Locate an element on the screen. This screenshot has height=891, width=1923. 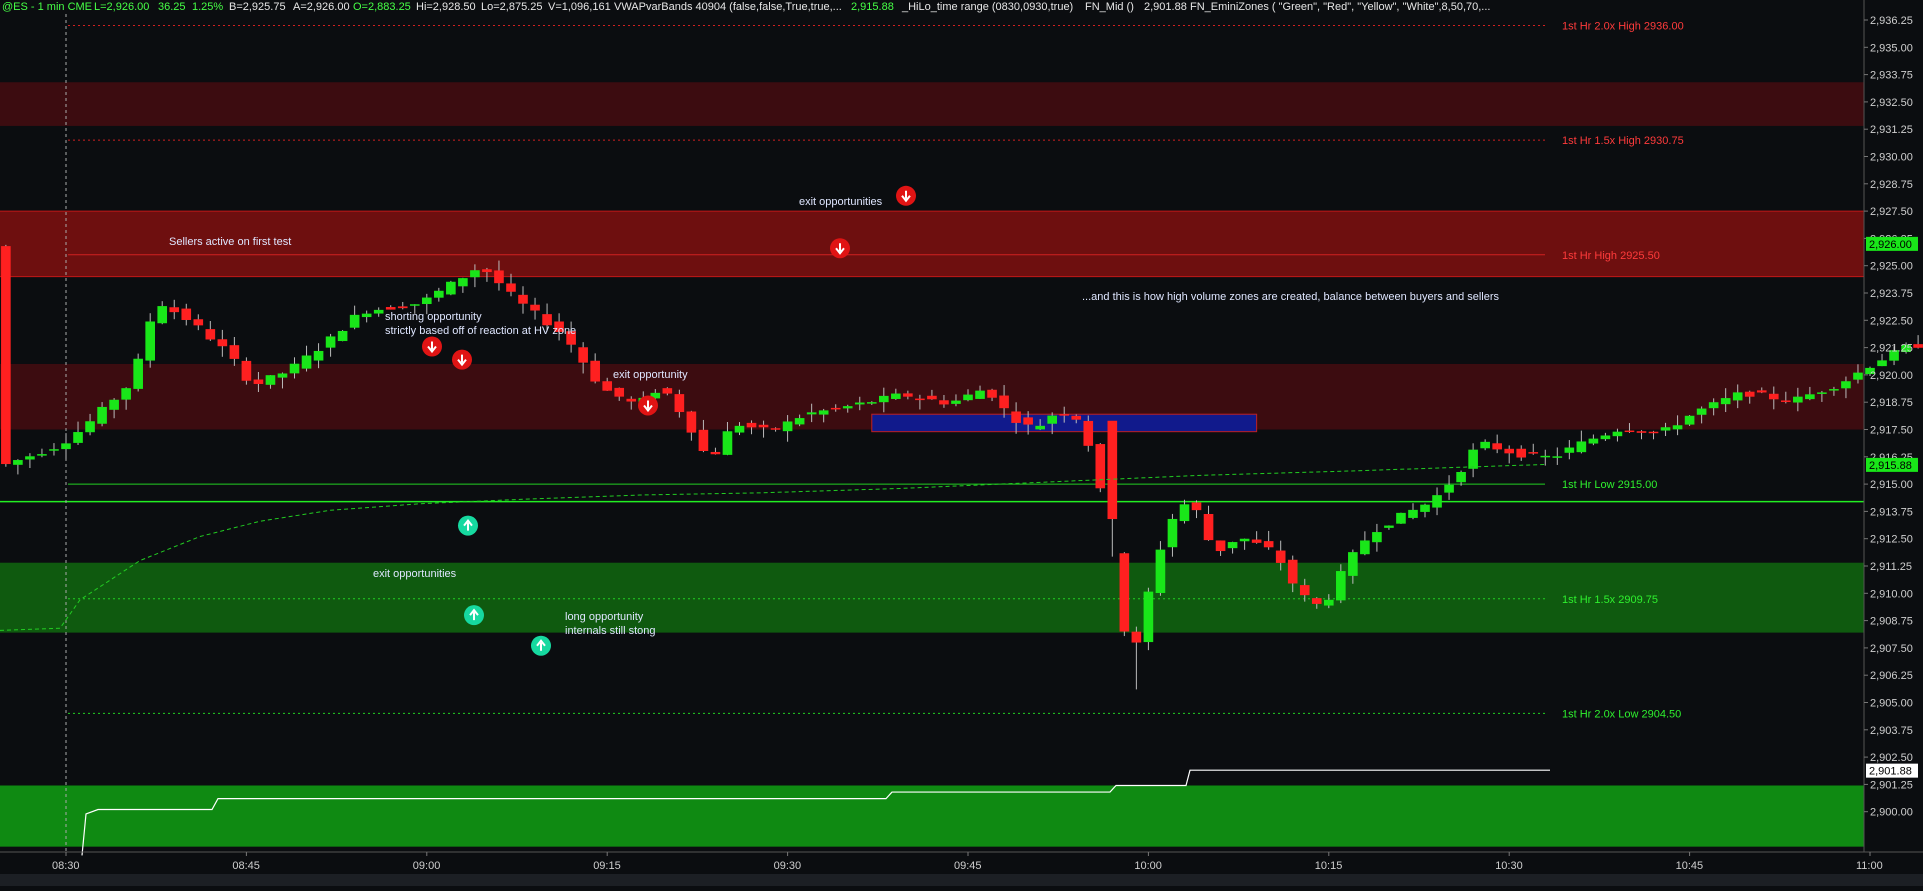
mid-price-tag-text: 2,901.88 is located at coordinates (1890, 772).